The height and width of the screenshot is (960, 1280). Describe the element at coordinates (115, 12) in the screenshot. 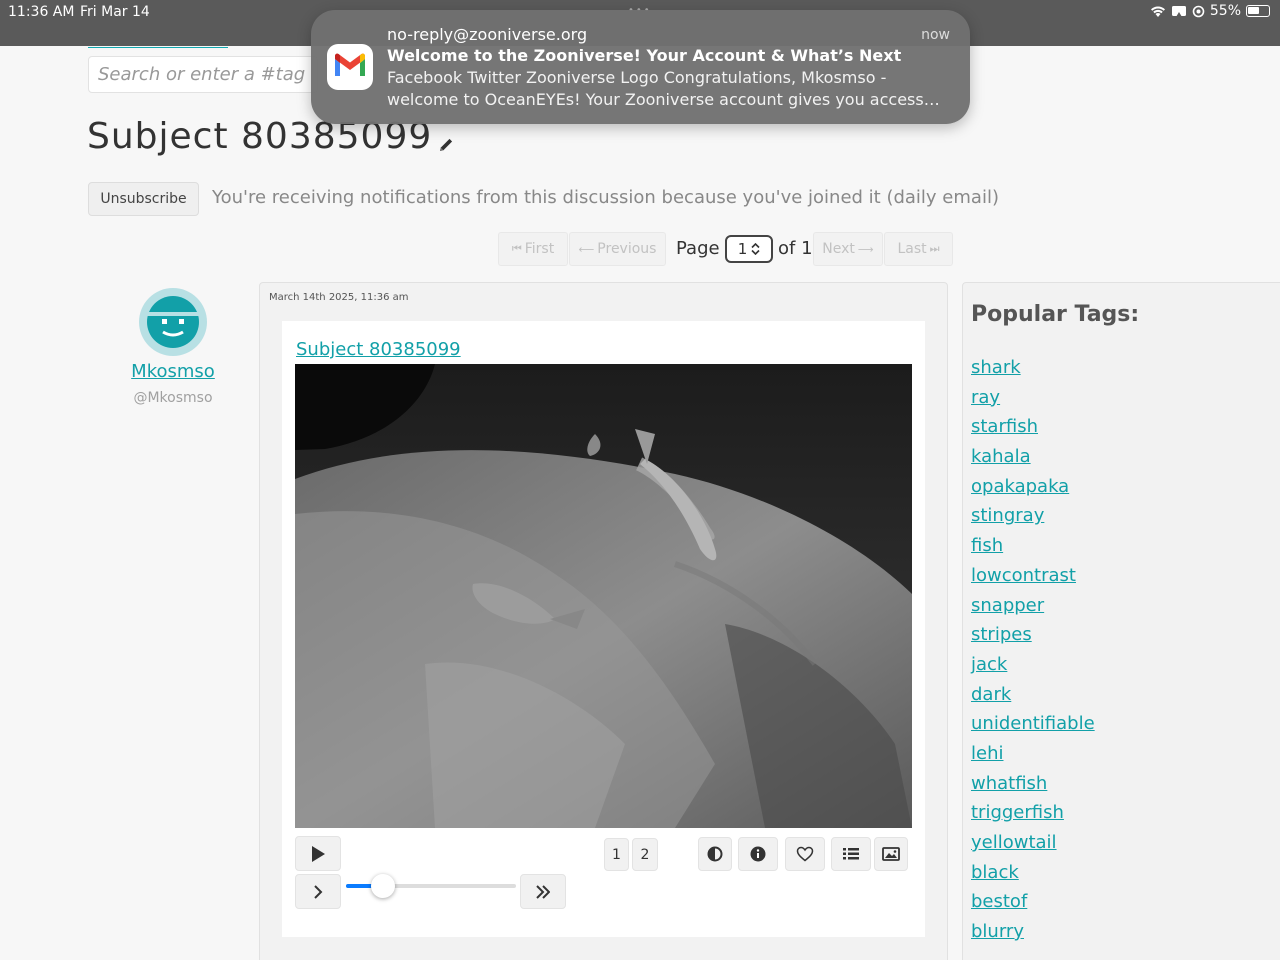

I see `status-date: Fri Mar 14` at that location.